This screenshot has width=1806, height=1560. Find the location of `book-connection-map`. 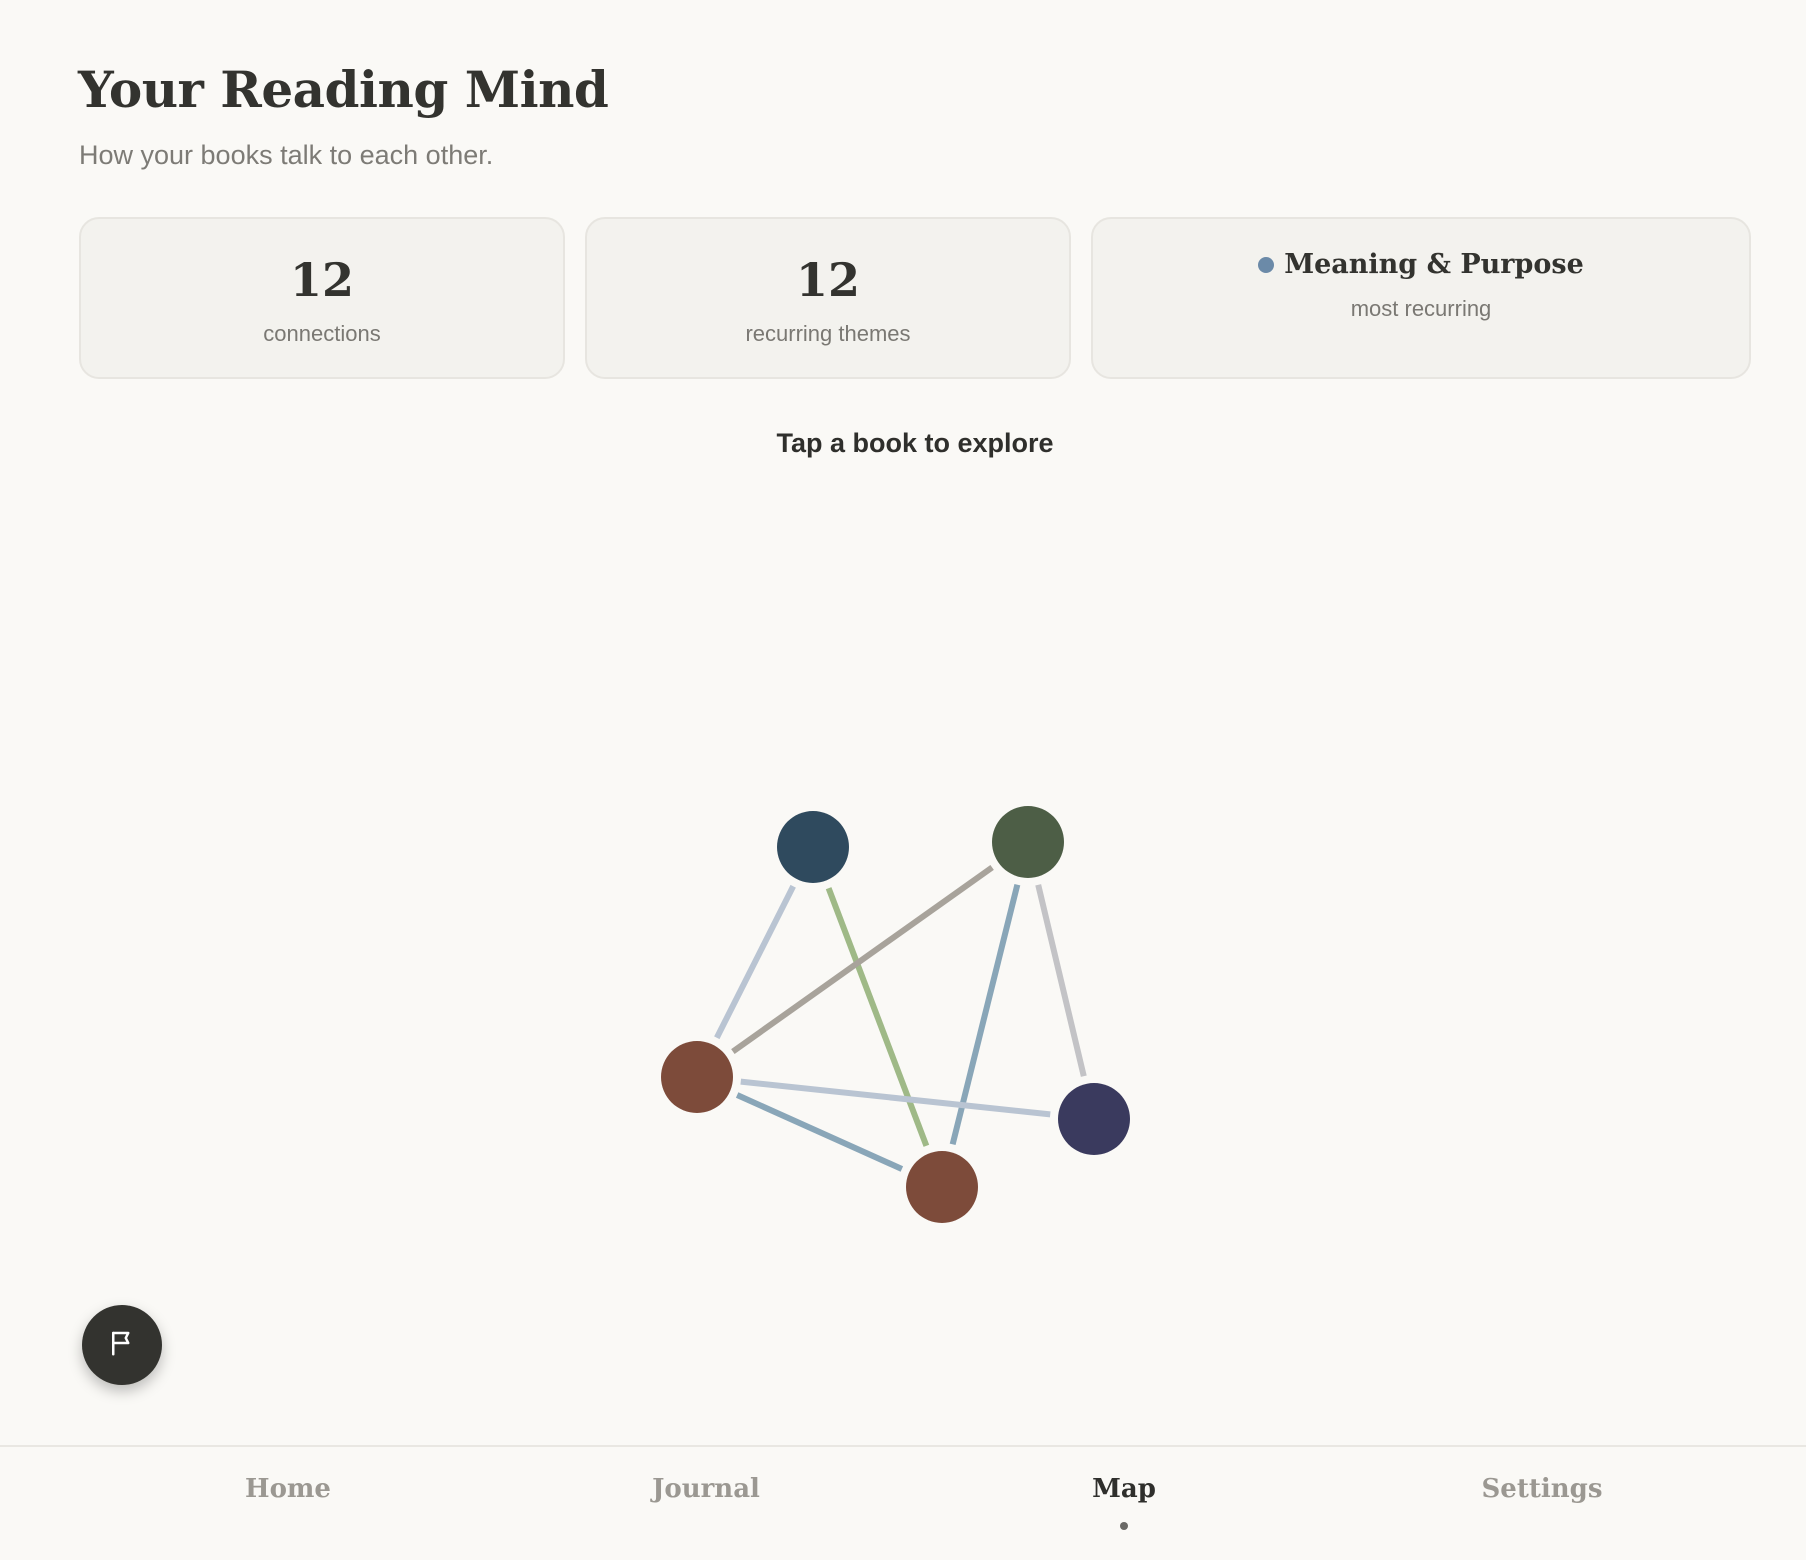

book-connection-map is located at coordinates (895, 1014).